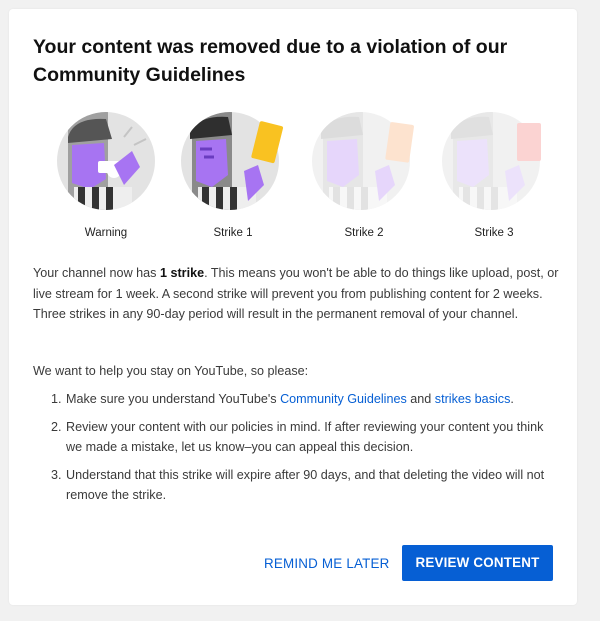 The height and width of the screenshot is (621, 600). Describe the element at coordinates (473, 399) in the screenshot. I see `strikes-basics-link: strikes basics` at that location.